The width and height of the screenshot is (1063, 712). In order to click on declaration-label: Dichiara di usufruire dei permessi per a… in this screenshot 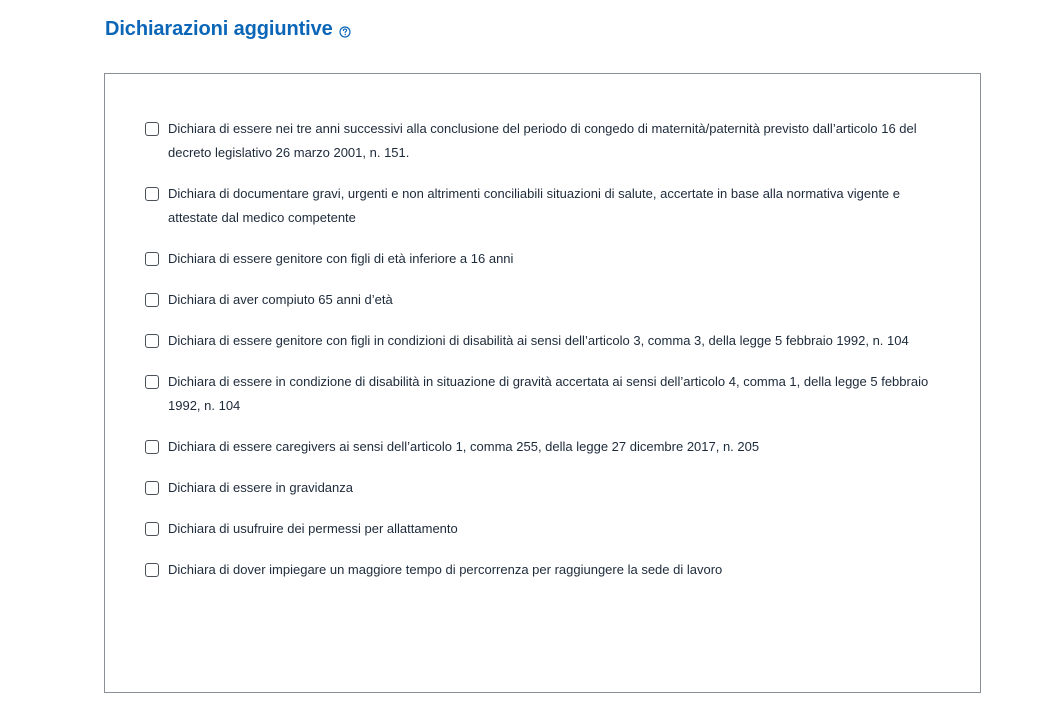, I will do `click(313, 529)`.